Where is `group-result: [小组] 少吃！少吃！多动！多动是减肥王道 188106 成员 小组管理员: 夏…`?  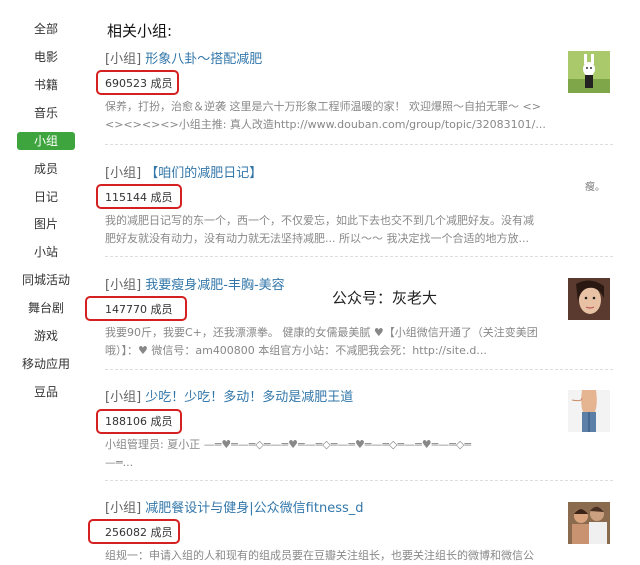 group-result: [小组] 少吃！少吃！多动！多动是减肥王道 188106 成员 小组管理员: 夏… is located at coordinates (359, 430).